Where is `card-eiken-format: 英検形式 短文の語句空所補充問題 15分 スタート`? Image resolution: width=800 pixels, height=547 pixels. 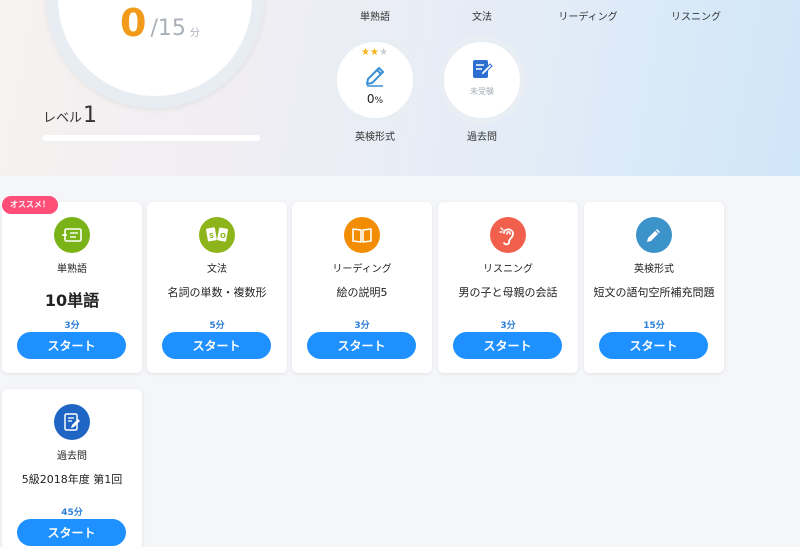
card-eiken-format: 英検形式 短文の語句空所補充問題 15分 スタート is located at coordinates (654, 287).